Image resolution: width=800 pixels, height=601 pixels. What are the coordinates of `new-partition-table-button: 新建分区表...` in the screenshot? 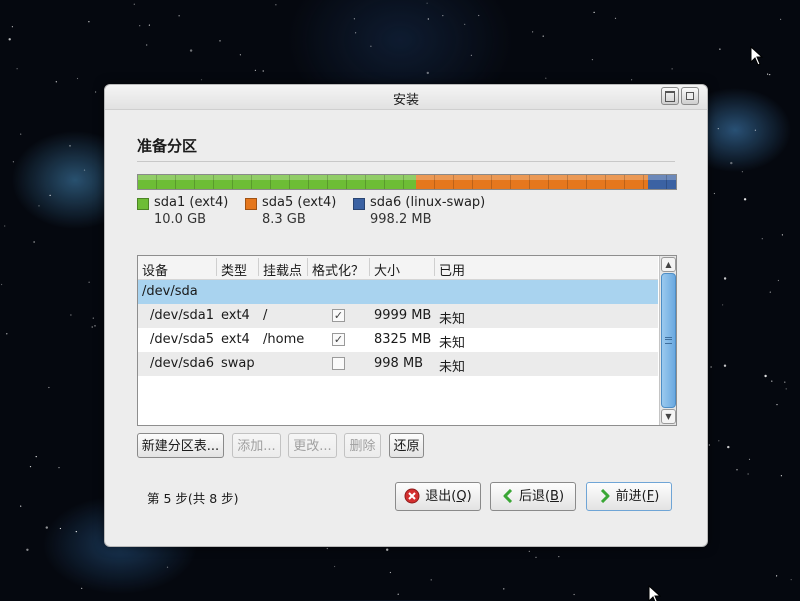 It's located at (180, 445).